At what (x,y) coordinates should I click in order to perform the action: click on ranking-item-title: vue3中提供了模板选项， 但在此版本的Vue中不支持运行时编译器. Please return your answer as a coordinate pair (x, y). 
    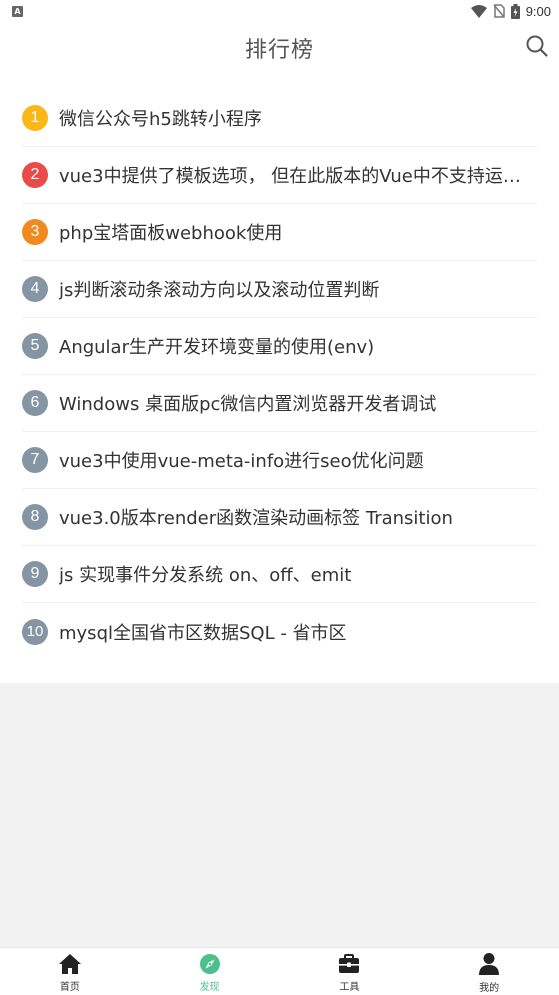
    Looking at the image, I should click on (298, 176).